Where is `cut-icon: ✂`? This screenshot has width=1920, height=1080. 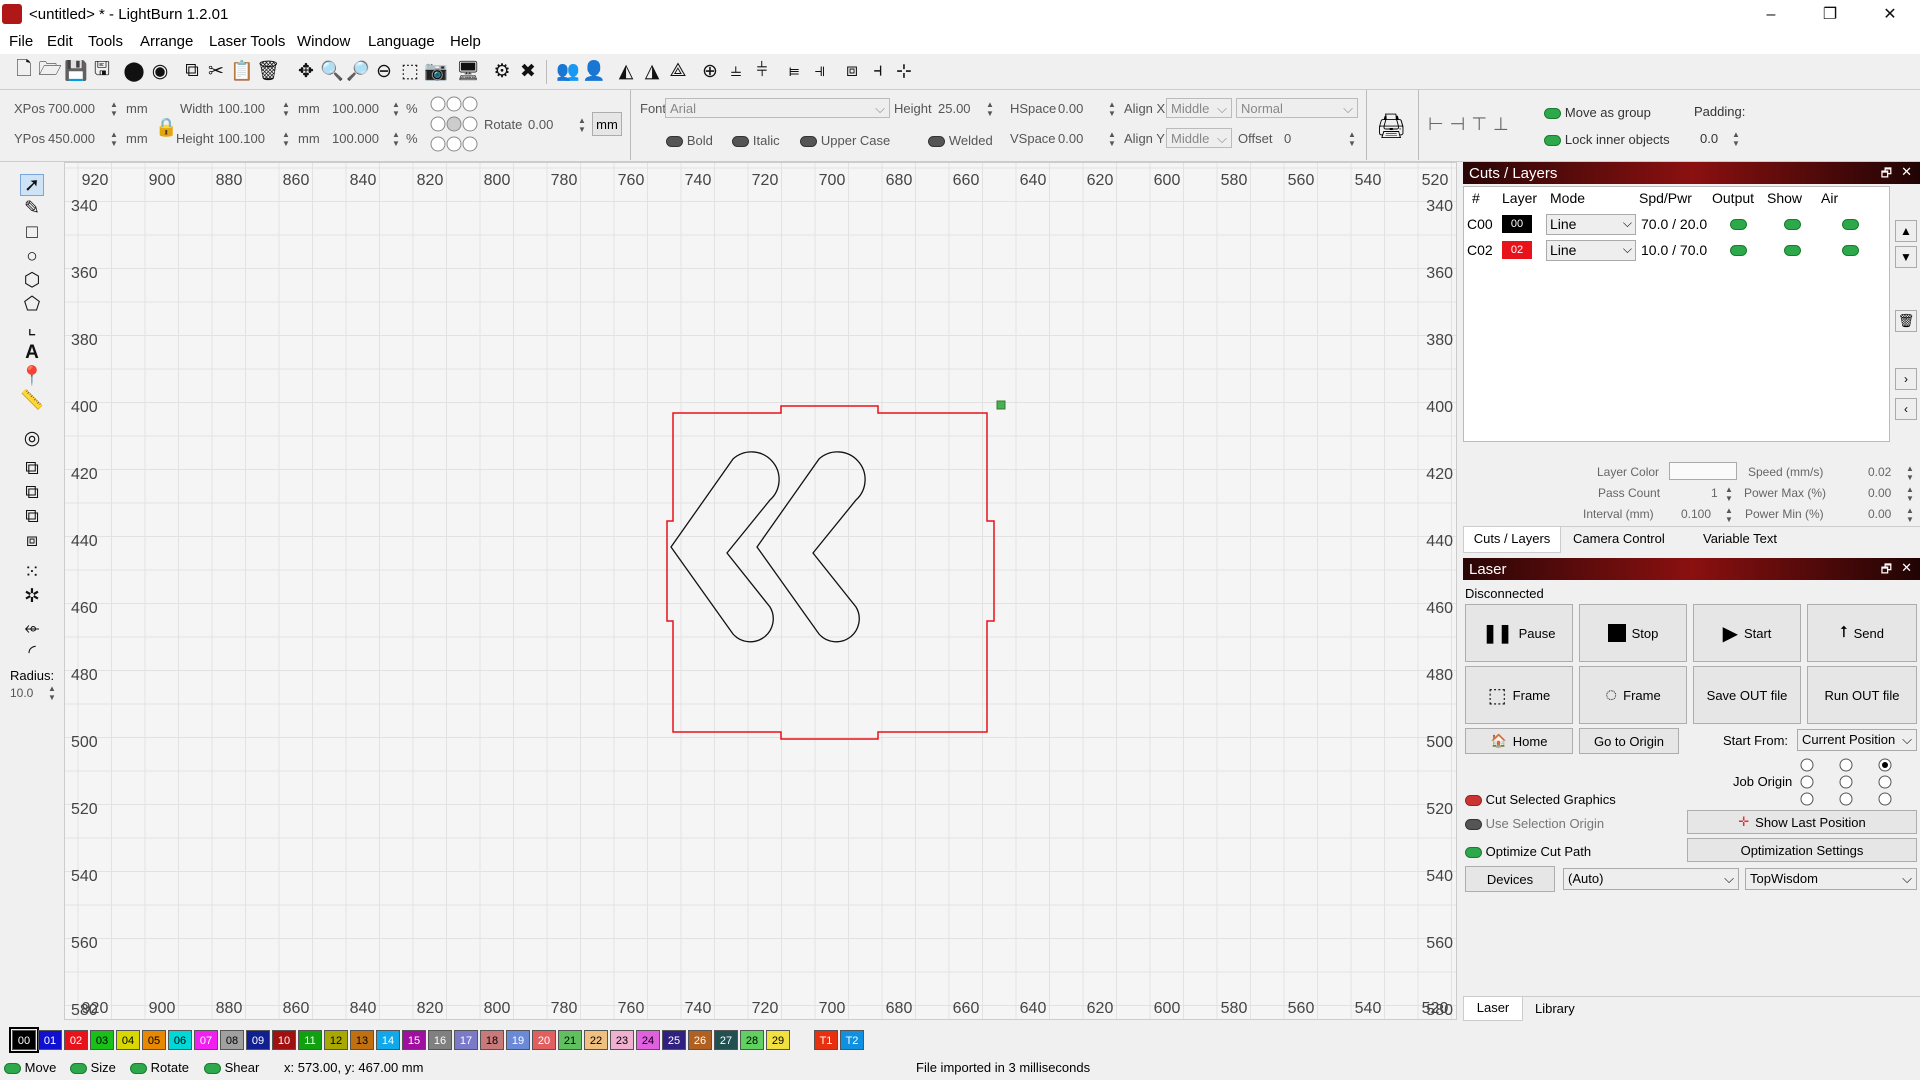
cut-icon: ✂ is located at coordinates (216, 71).